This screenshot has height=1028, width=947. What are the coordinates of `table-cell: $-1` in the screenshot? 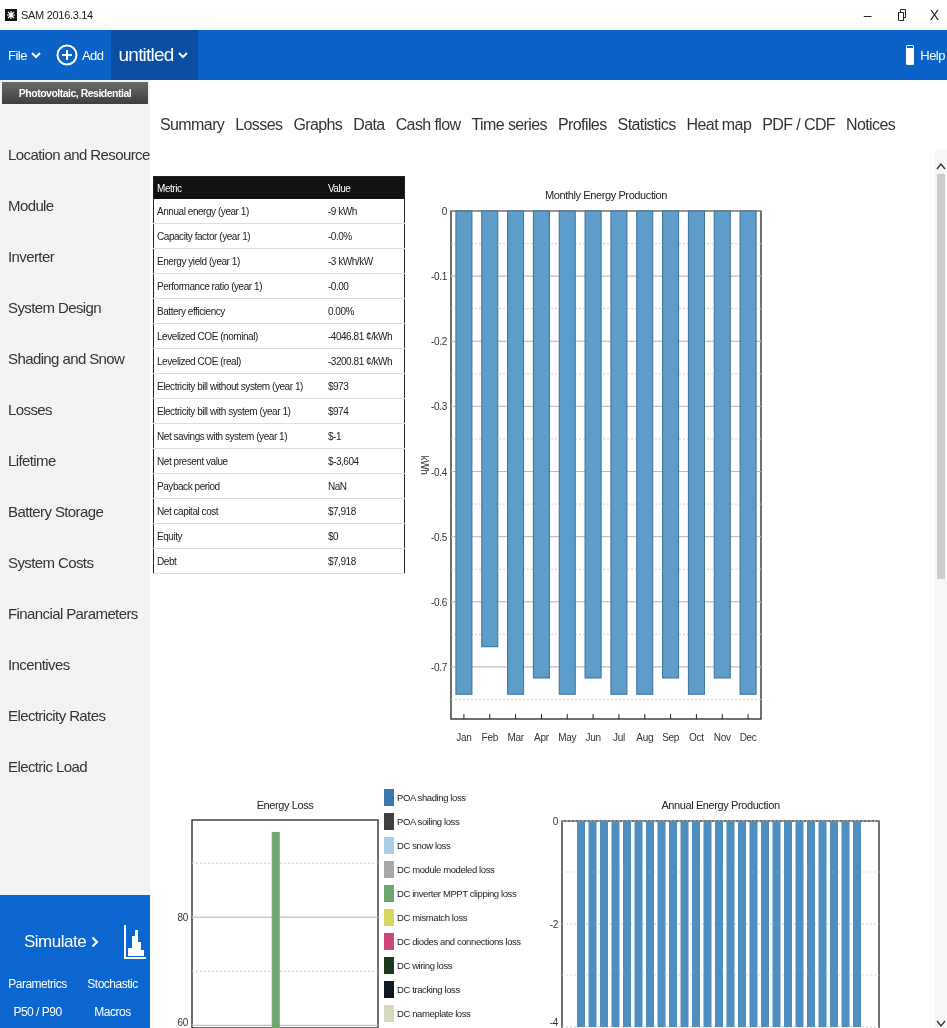 It's located at (364, 436).